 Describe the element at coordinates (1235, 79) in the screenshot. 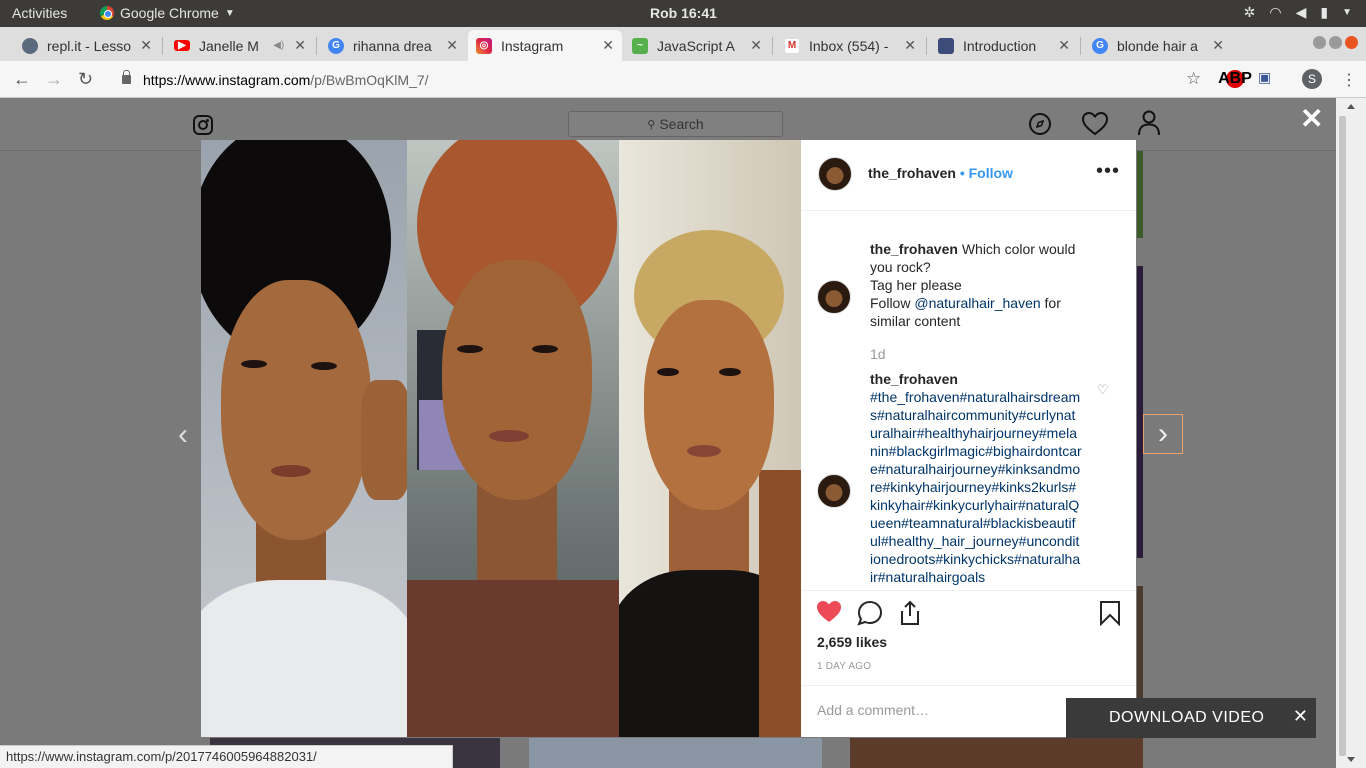

I see `adblock-extension-icon: ABP` at that location.